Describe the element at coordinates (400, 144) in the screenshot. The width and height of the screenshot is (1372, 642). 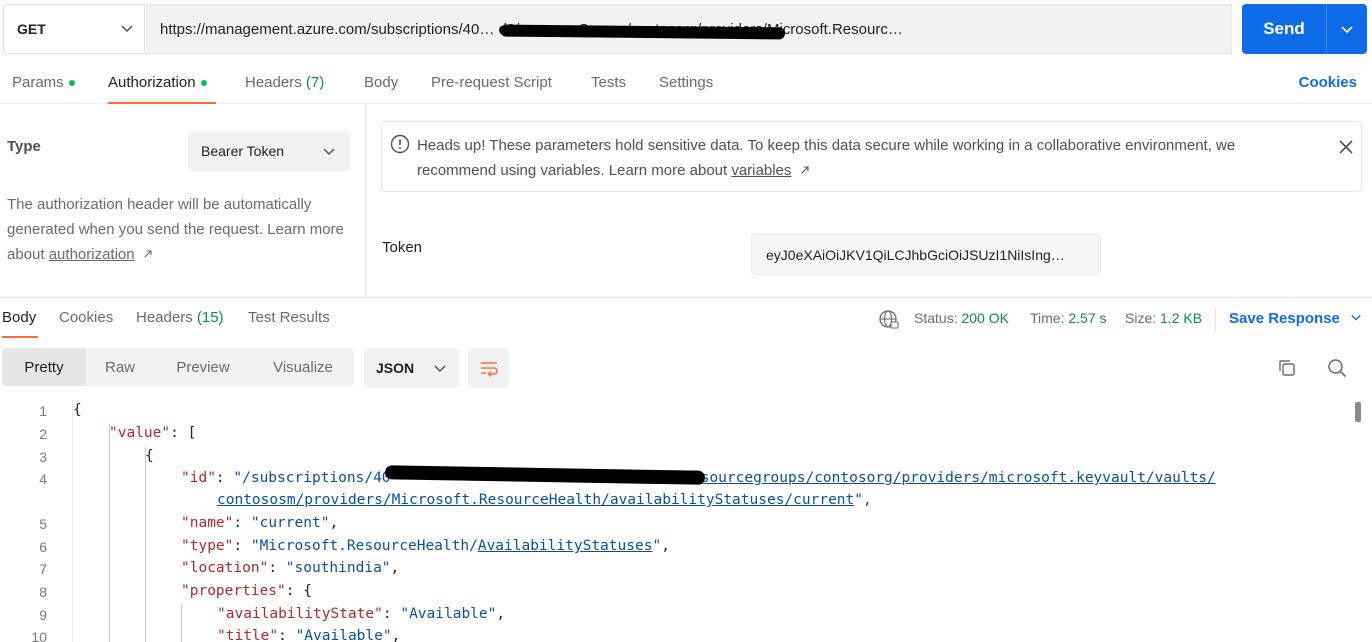
I see `info-icon` at that location.